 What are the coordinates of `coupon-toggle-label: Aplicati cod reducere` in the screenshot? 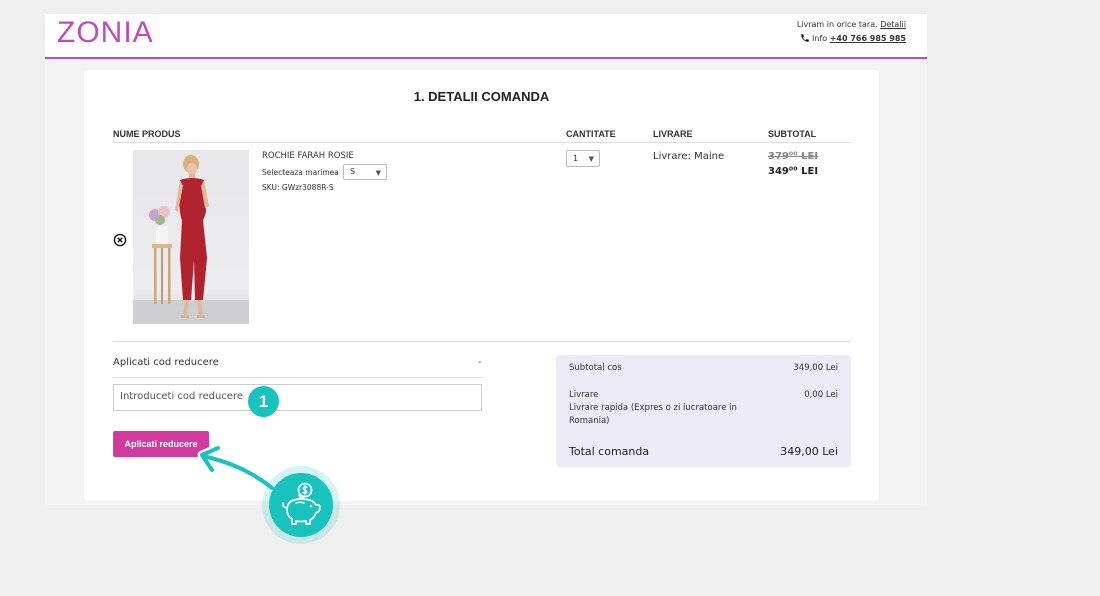 It's located at (166, 362).